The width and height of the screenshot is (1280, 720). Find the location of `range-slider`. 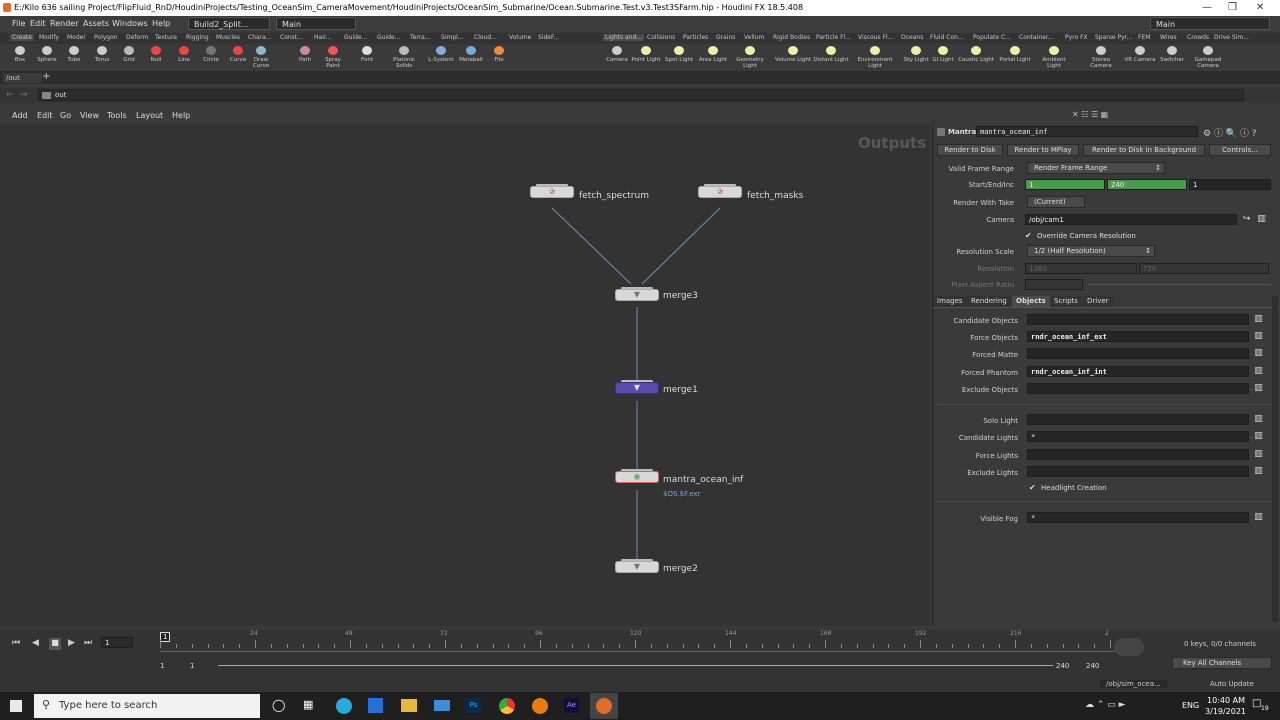

range-slider is located at coordinates (635, 665).